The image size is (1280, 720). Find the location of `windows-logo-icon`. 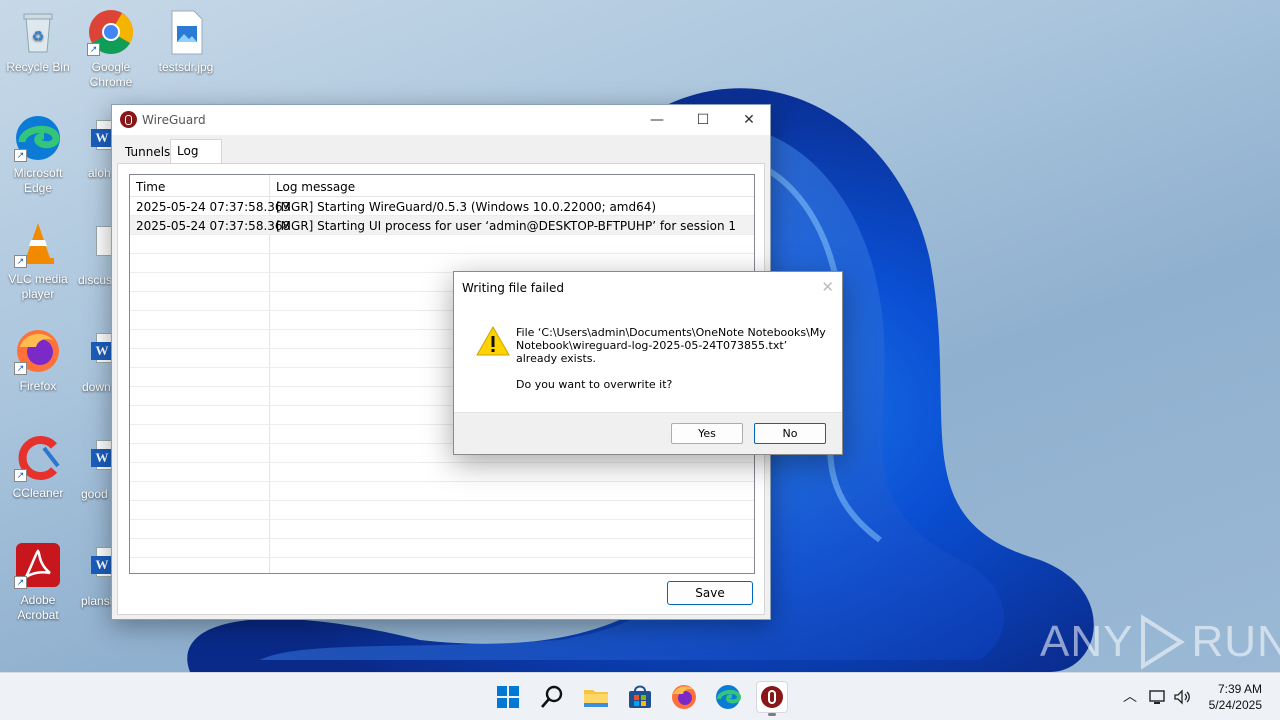

windows-logo-icon is located at coordinates (508, 697).